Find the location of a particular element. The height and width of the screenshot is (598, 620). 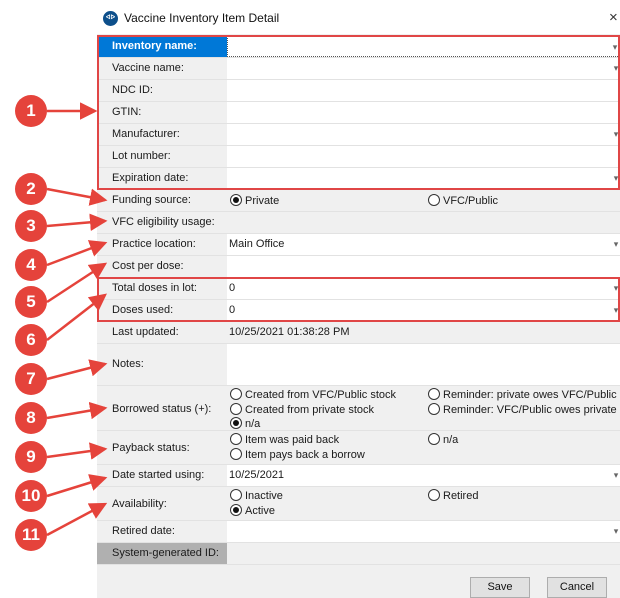

annotation-badge-7: 7 is located at coordinates (31, 379).